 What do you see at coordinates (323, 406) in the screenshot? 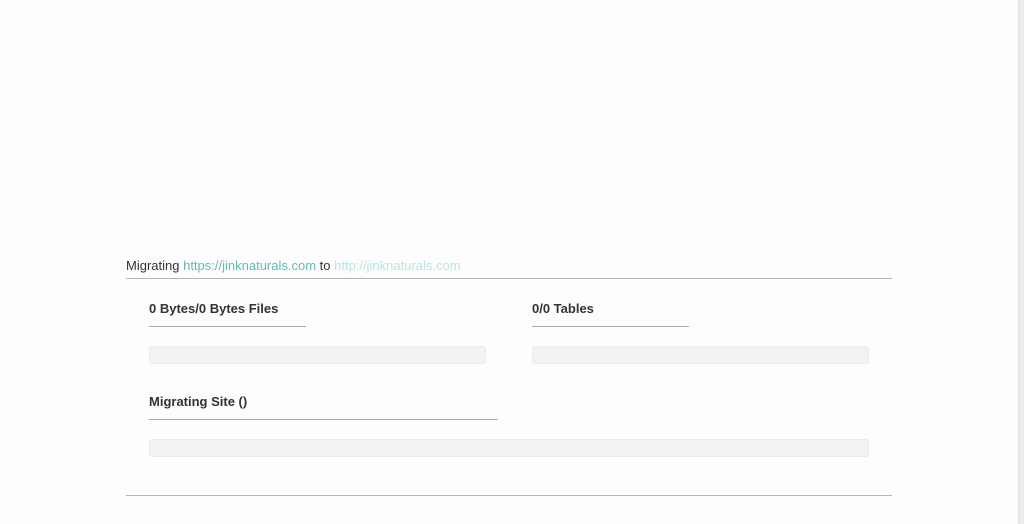
I see `site-progress-label: Migrating Site ()` at bounding box center [323, 406].